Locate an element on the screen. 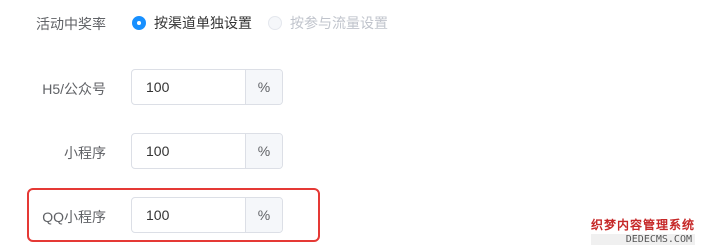 Image resolution: width=703 pixels, height=251 pixels. radio-by-traffic: 按参与流量设置 is located at coordinates (328, 23).